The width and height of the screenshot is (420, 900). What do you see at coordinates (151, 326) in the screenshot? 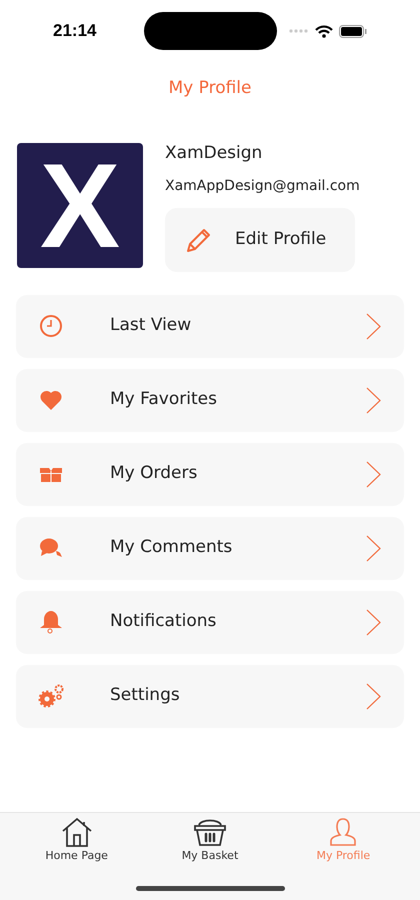
I see `menu-label: Last View` at bounding box center [151, 326].